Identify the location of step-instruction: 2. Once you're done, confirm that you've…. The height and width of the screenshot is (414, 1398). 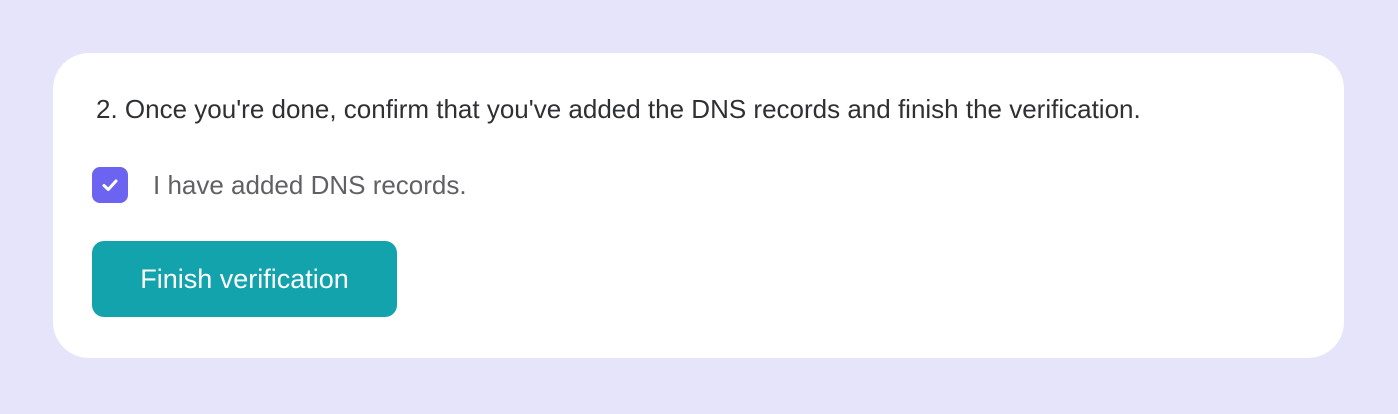
(618, 109).